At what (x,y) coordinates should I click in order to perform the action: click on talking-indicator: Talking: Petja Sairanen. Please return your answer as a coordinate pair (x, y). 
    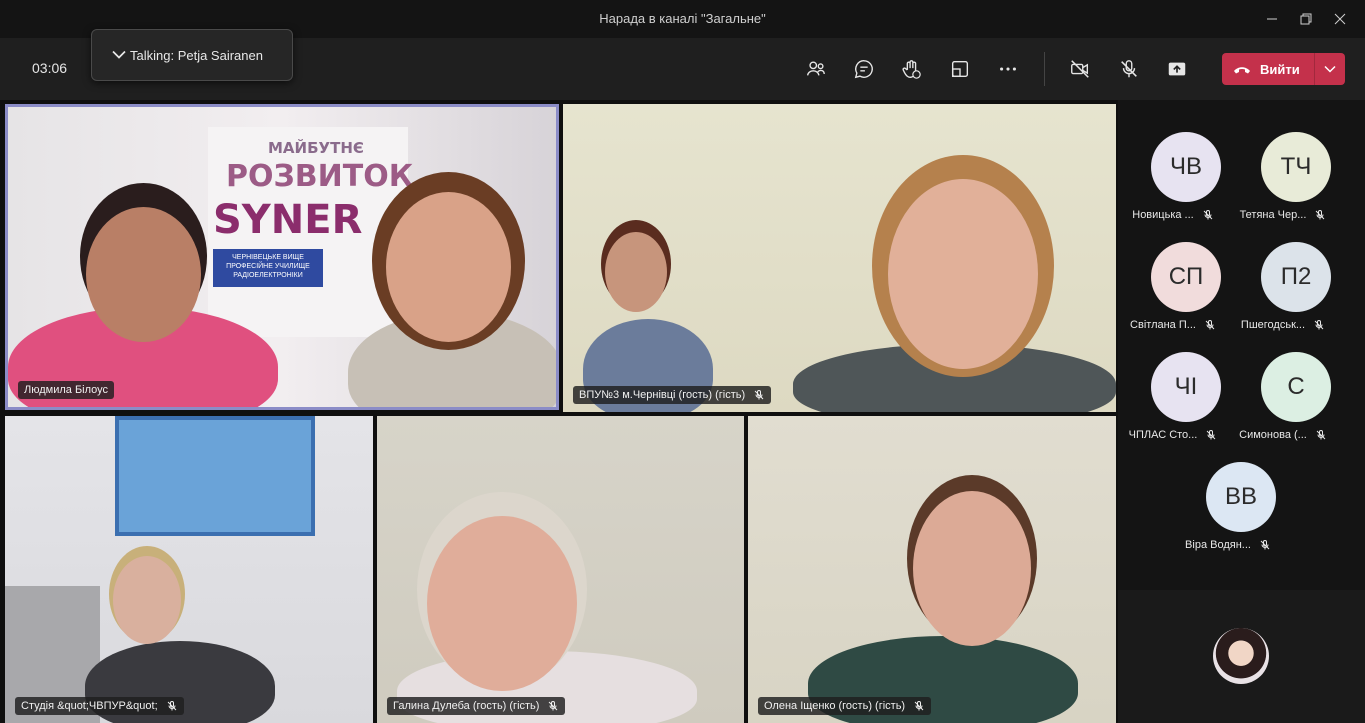
    Looking at the image, I should click on (192, 55).